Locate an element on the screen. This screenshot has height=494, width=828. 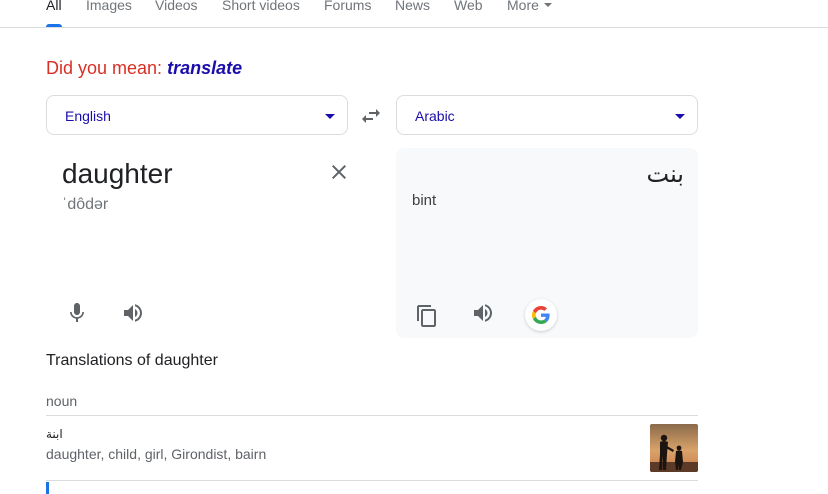
tab-all: All is located at coordinates (54, 6).